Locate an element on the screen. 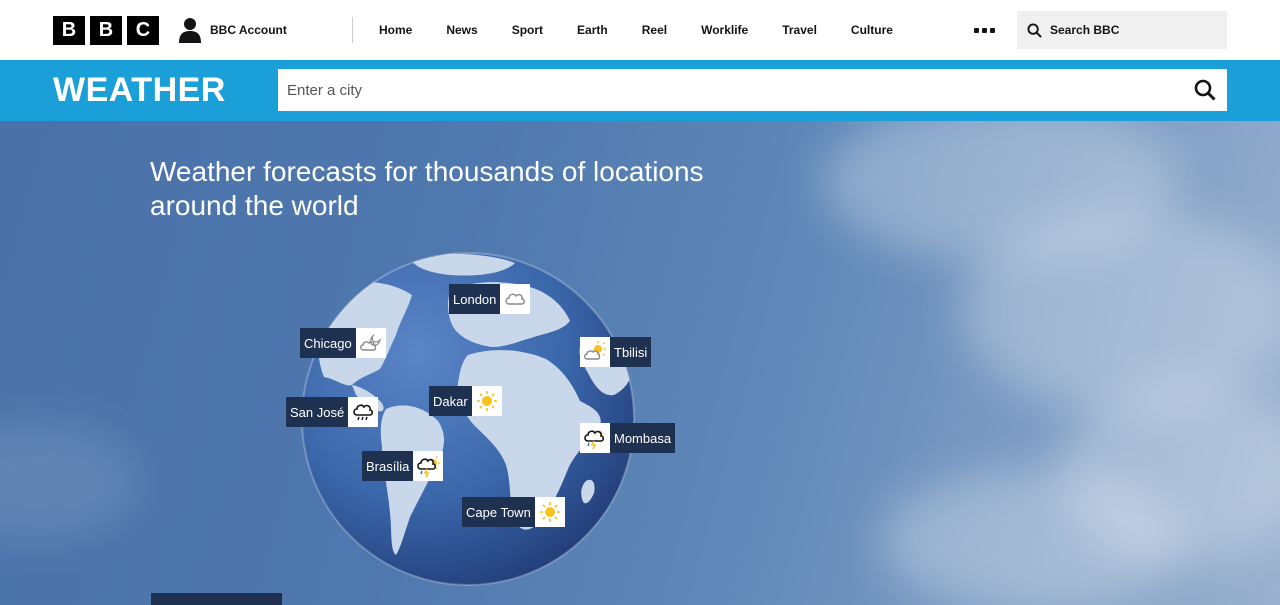  city-pin-dakar: Dakar is located at coordinates (465, 401).